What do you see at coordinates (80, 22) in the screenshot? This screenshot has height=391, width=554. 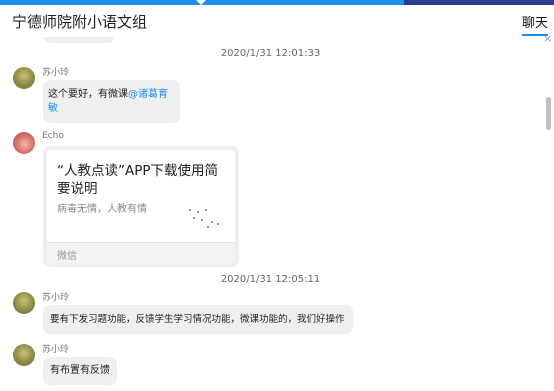 I see `group-title: 宁德师院附小语文组` at bounding box center [80, 22].